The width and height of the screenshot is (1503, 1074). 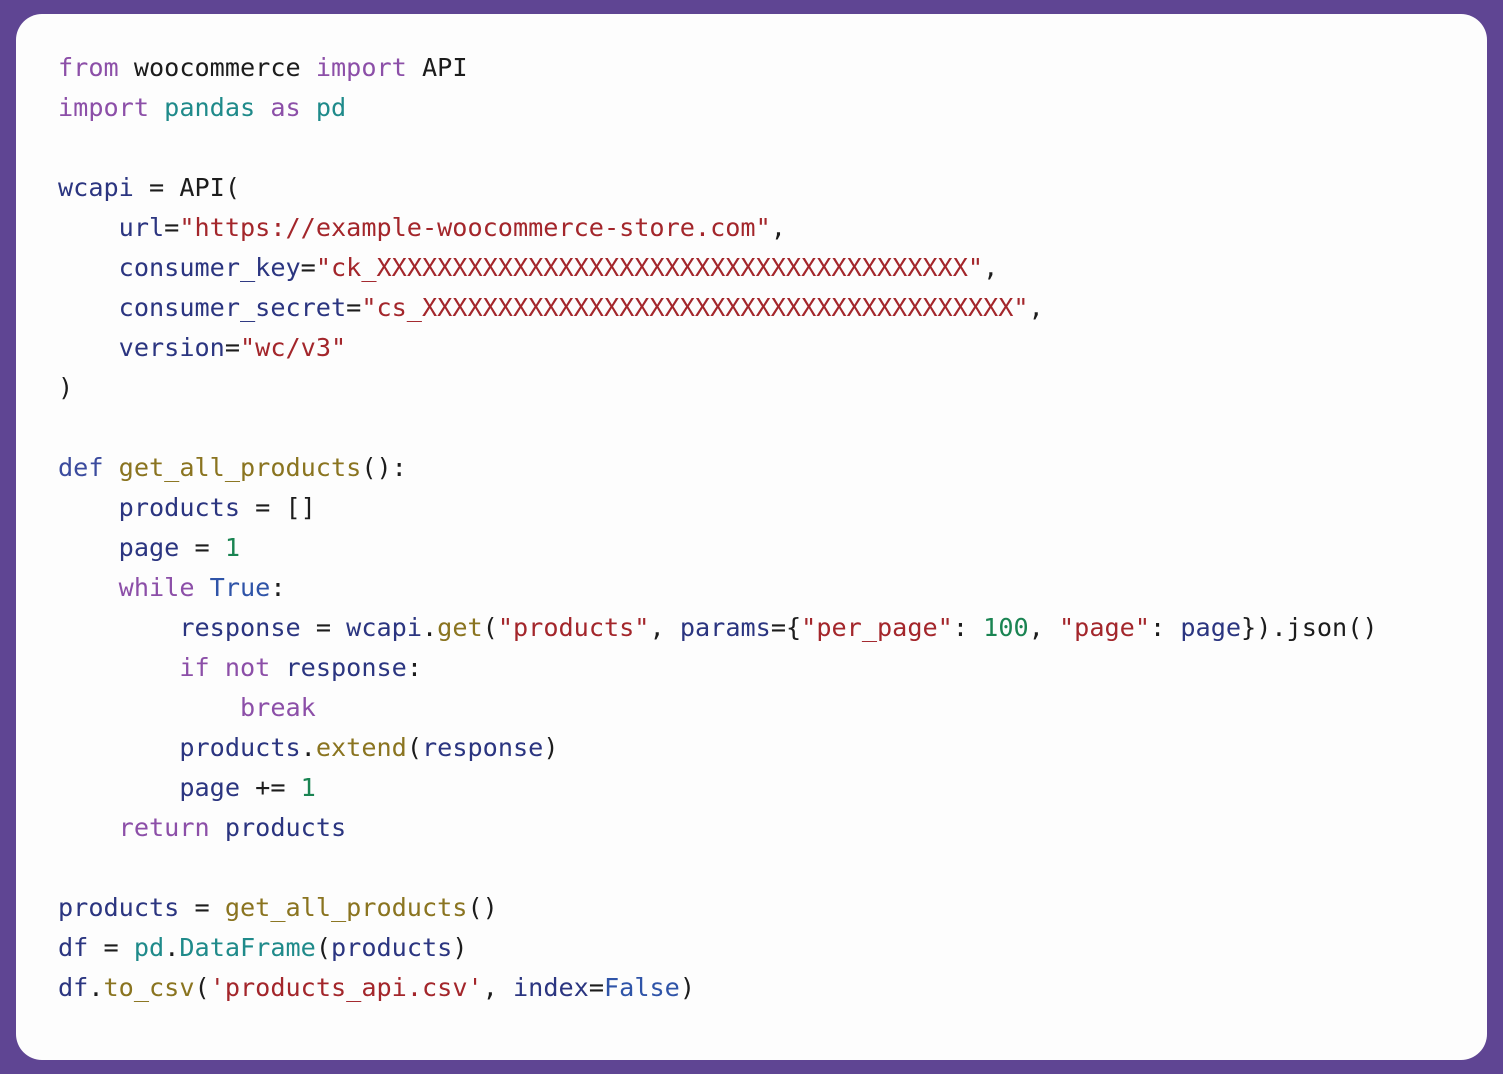 I want to click on code-token: version, so click(x=171, y=347).